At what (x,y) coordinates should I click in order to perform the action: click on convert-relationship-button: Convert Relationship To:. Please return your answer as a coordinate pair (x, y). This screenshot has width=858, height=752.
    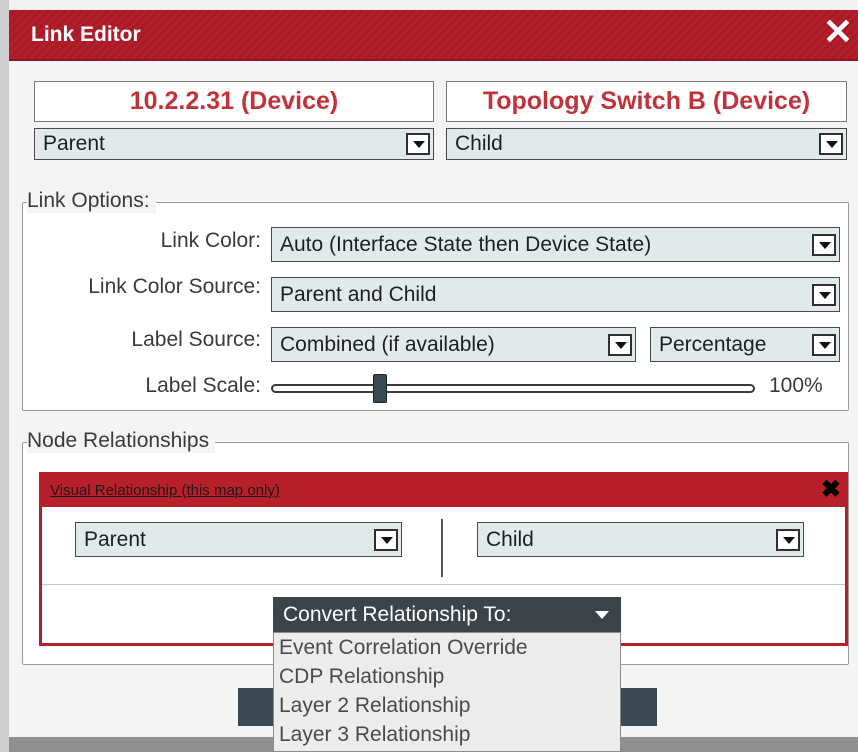
    Looking at the image, I should click on (447, 614).